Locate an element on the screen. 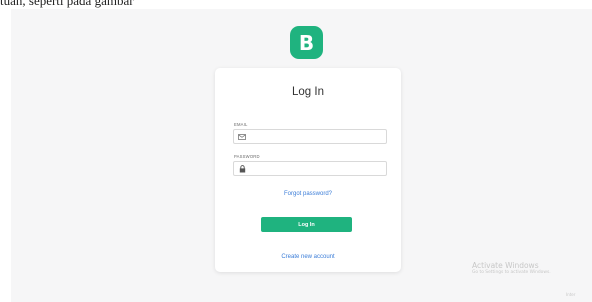 The image size is (592, 302). login-button: Log In is located at coordinates (306, 224).